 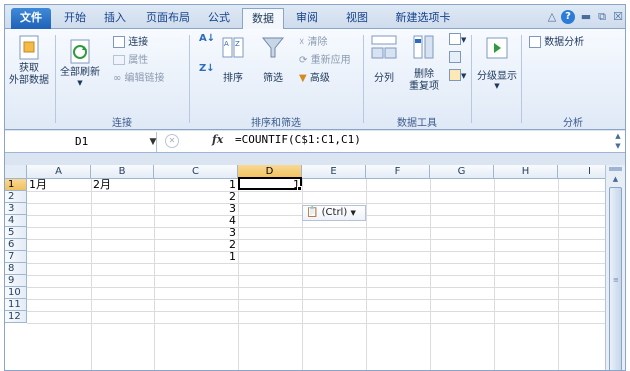 I want to click on row-header: 9, so click(x=16, y=281).